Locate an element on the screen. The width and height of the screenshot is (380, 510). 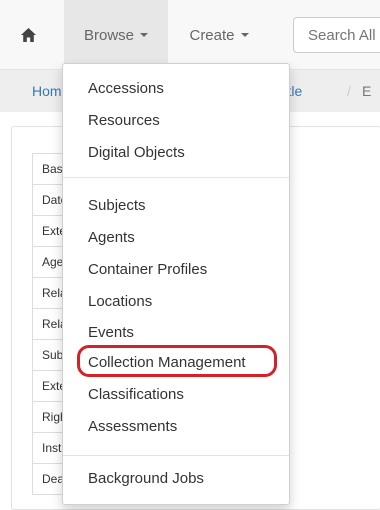
browse-menu-toggle: Browse is located at coordinates (116, 35).